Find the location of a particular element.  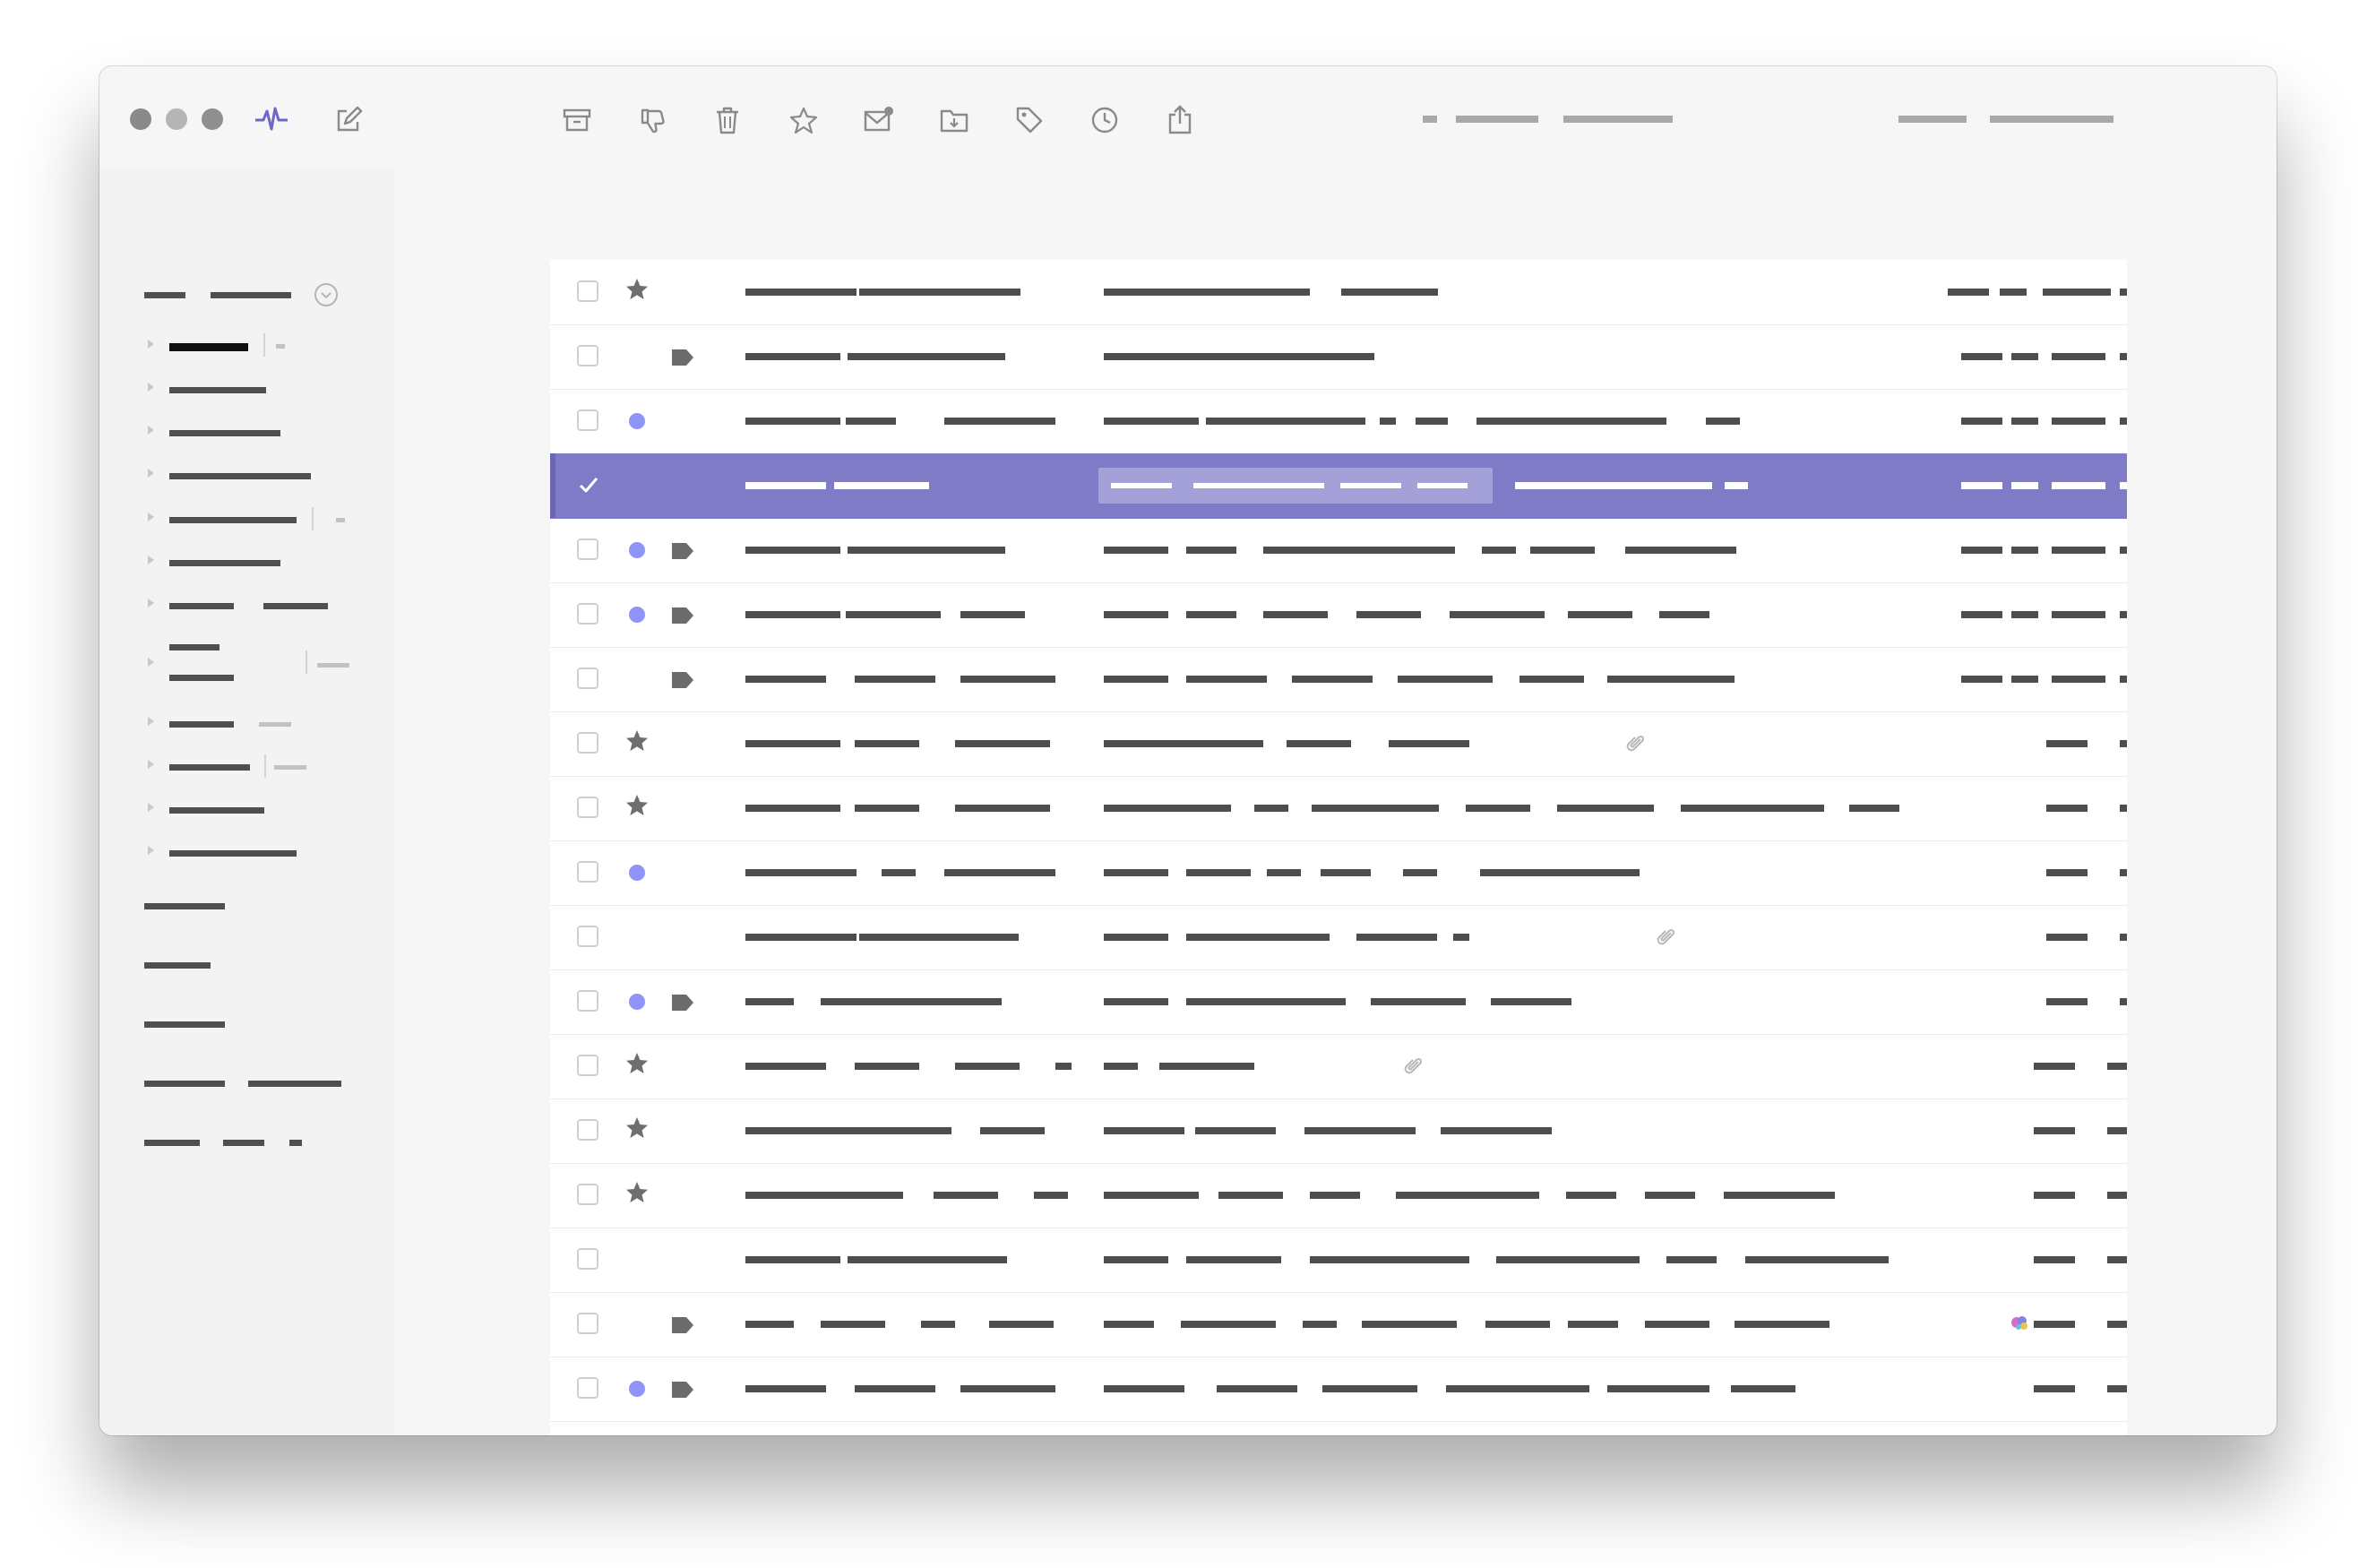

chevron-down-icon is located at coordinates (326, 294).